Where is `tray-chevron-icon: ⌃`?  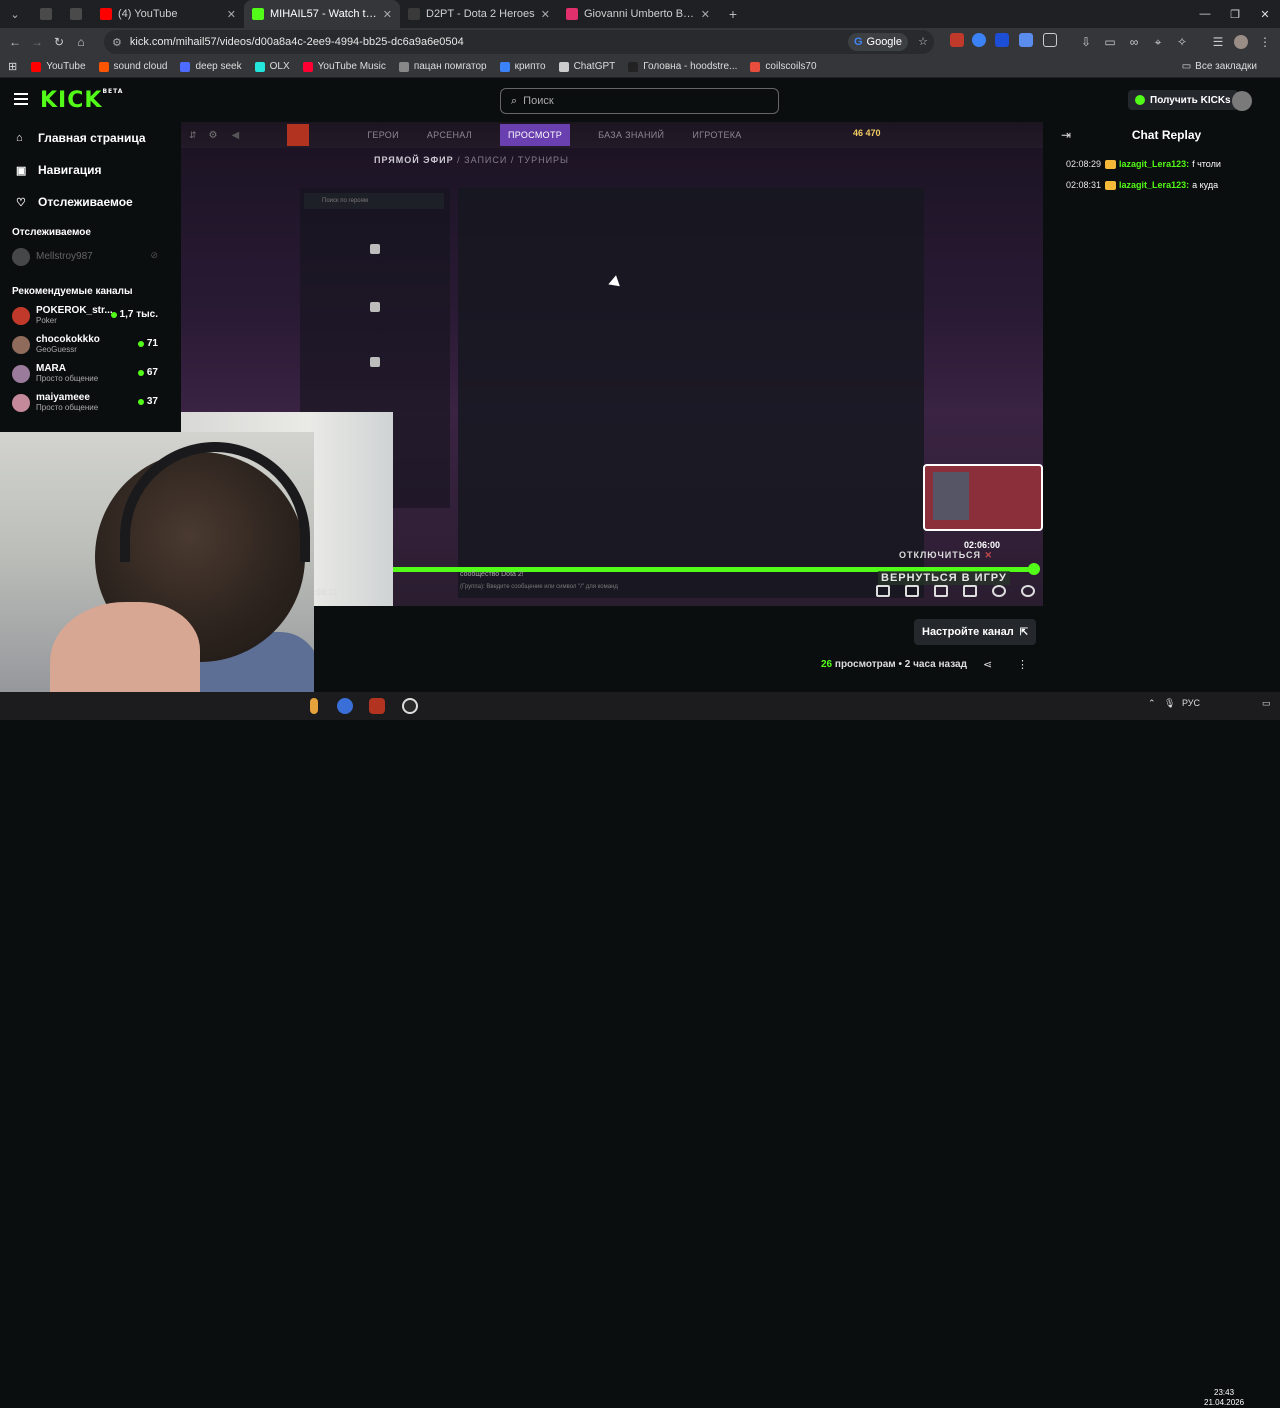
tray-chevron-icon: ⌃ is located at coordinates (1152, 703).